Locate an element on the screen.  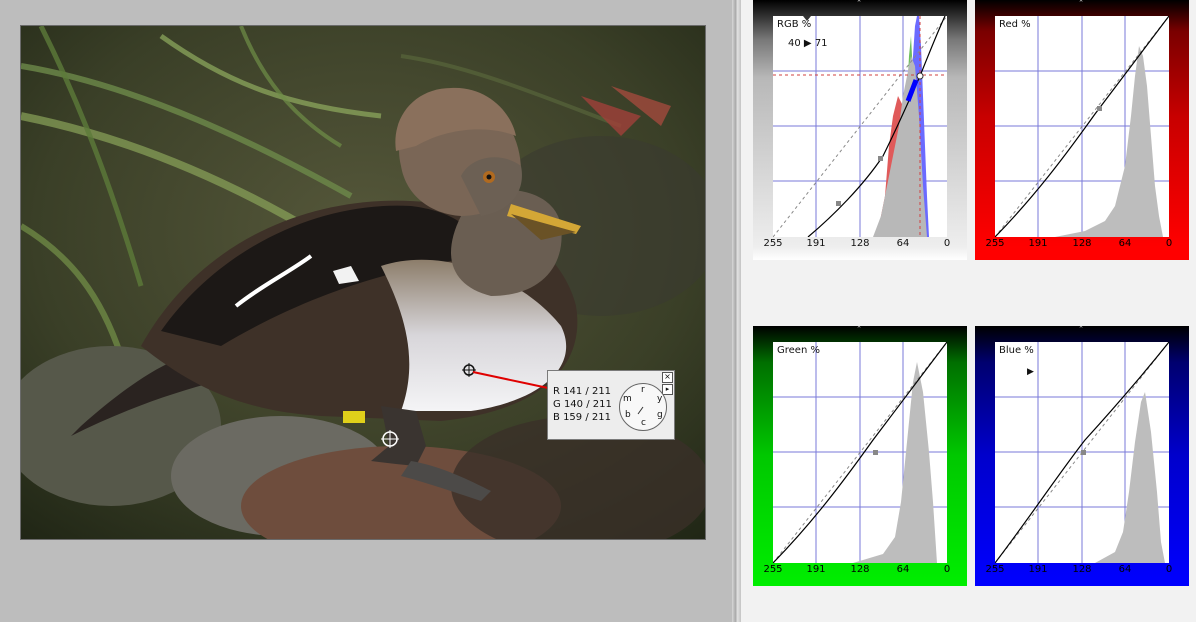
rgb-curve-graph is located at coordinates (860, 126).